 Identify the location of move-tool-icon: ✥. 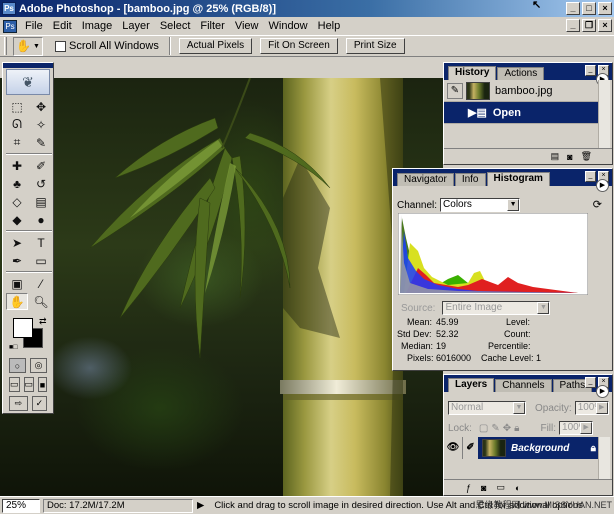
(41, 106).